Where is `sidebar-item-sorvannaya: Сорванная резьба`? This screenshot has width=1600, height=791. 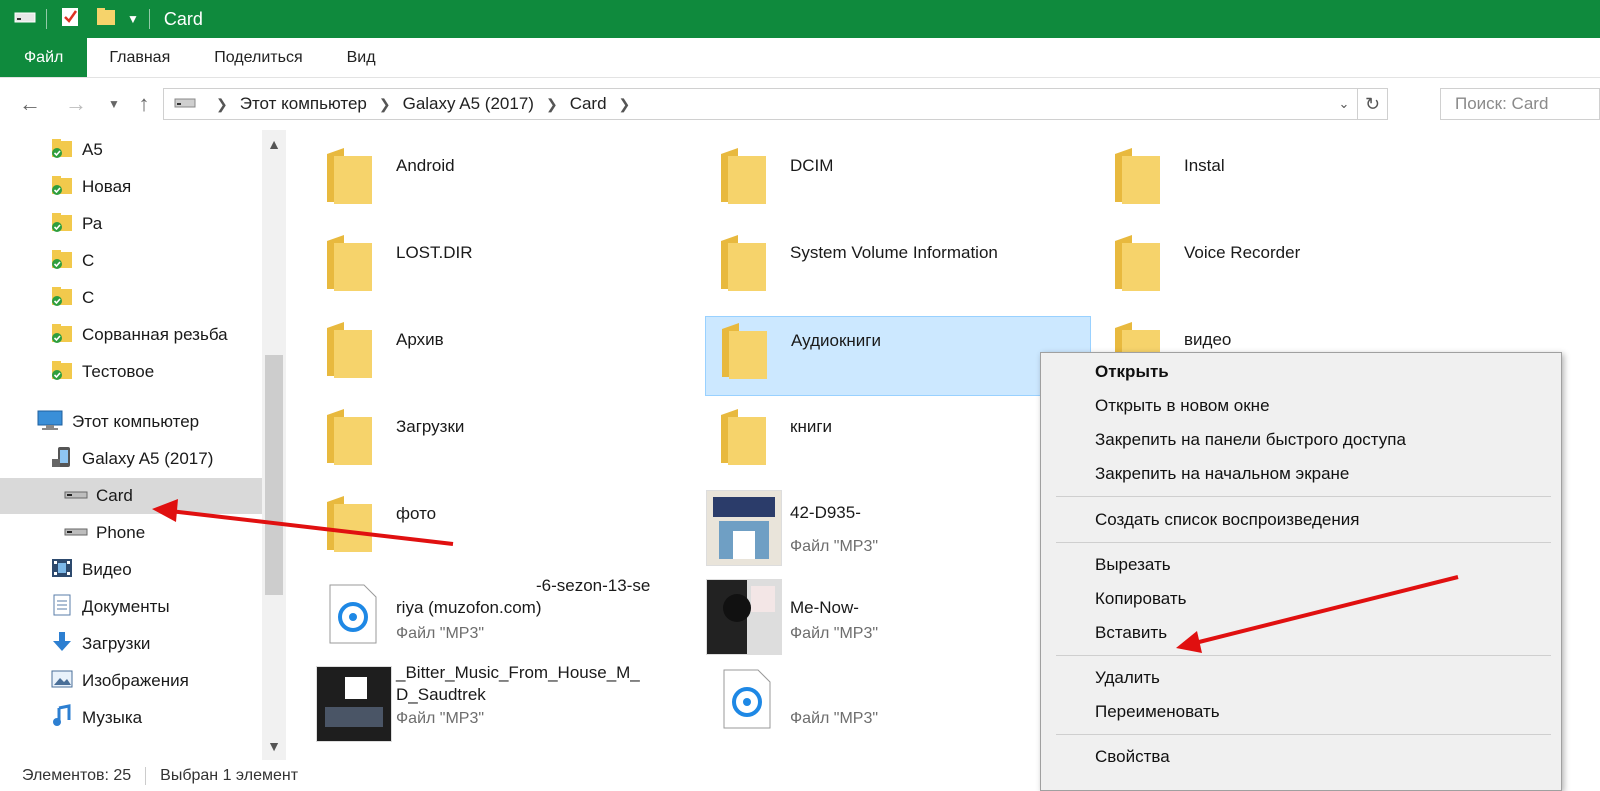
sidebar-item-sorvannaya: Сорванная резьба is located at coordinates (131, 335).